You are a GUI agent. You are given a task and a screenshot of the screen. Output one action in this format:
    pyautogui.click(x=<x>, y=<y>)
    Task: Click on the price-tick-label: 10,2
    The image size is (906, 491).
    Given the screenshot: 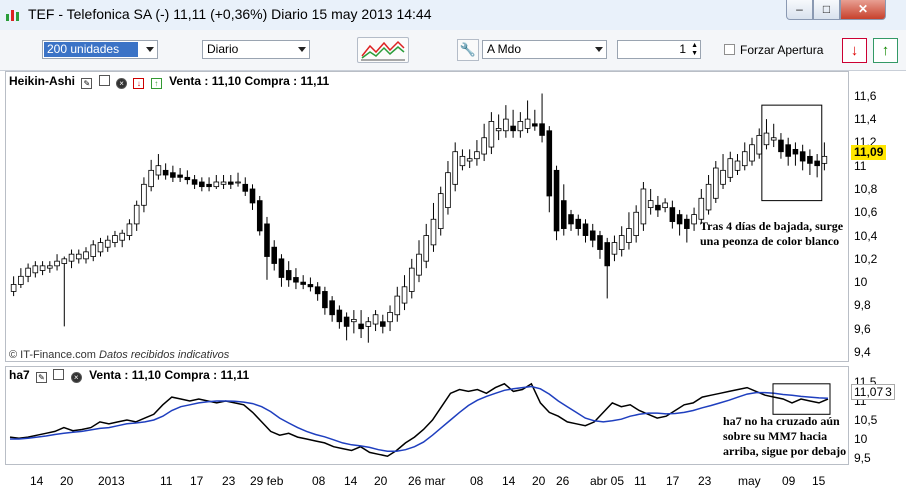 What is the action you would take?
    pyautogui.click(x=866, y=258)
    